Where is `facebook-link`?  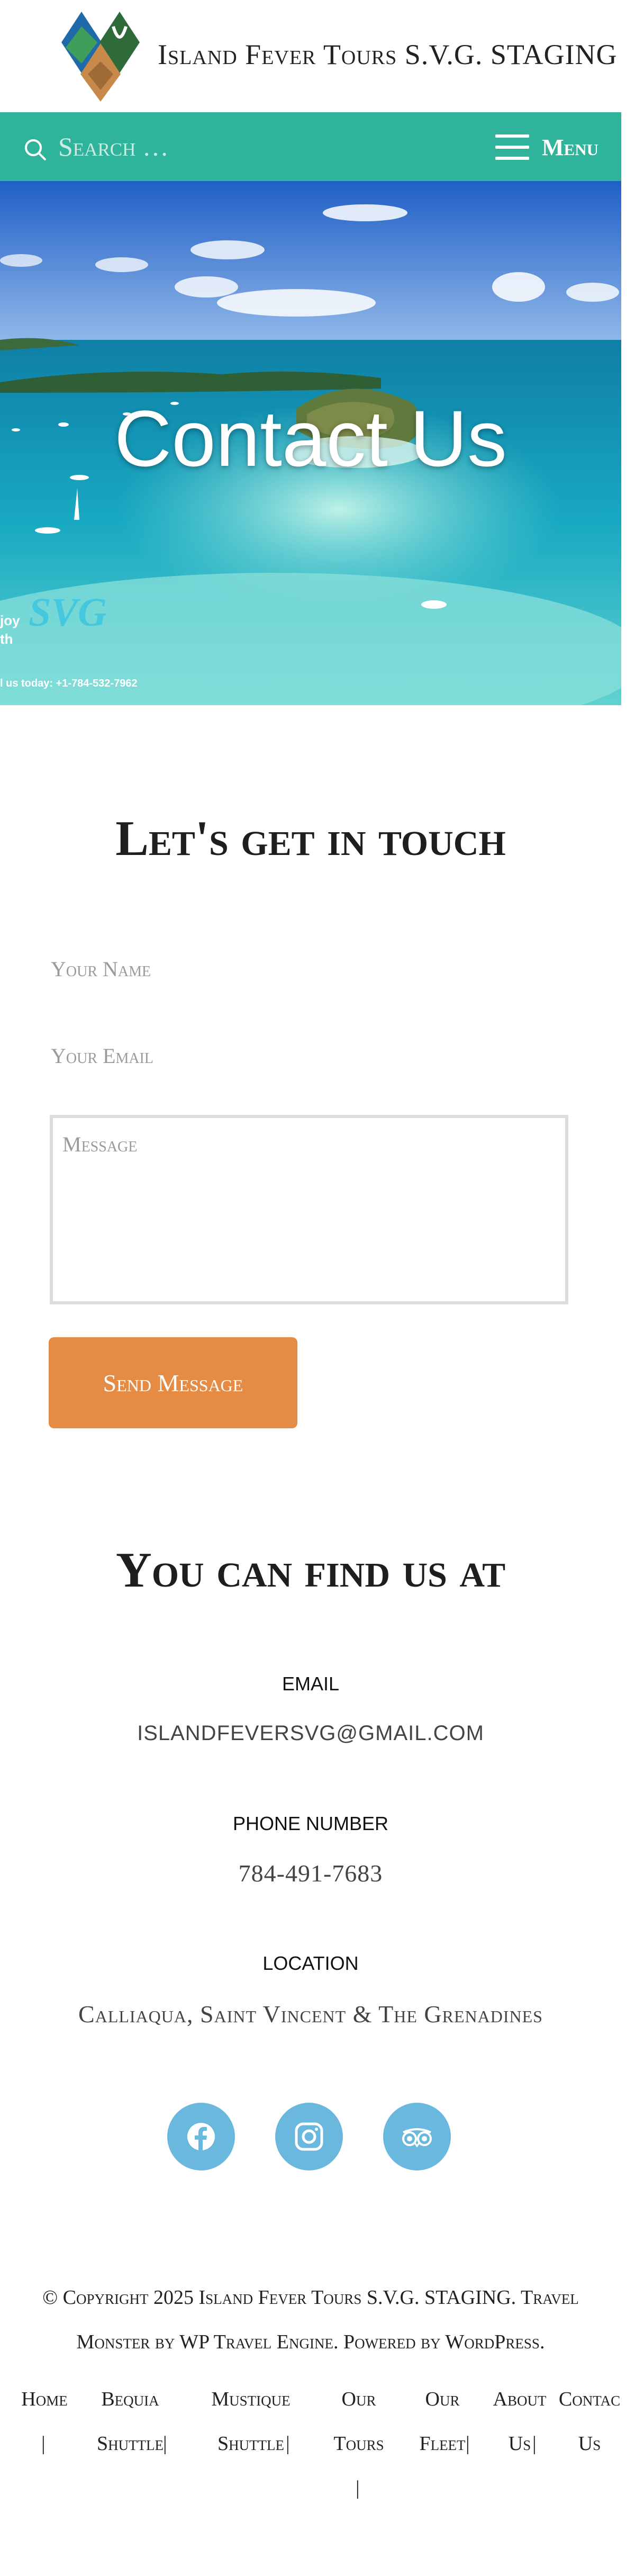
facebook-link is located at coordinates (201, 2137).